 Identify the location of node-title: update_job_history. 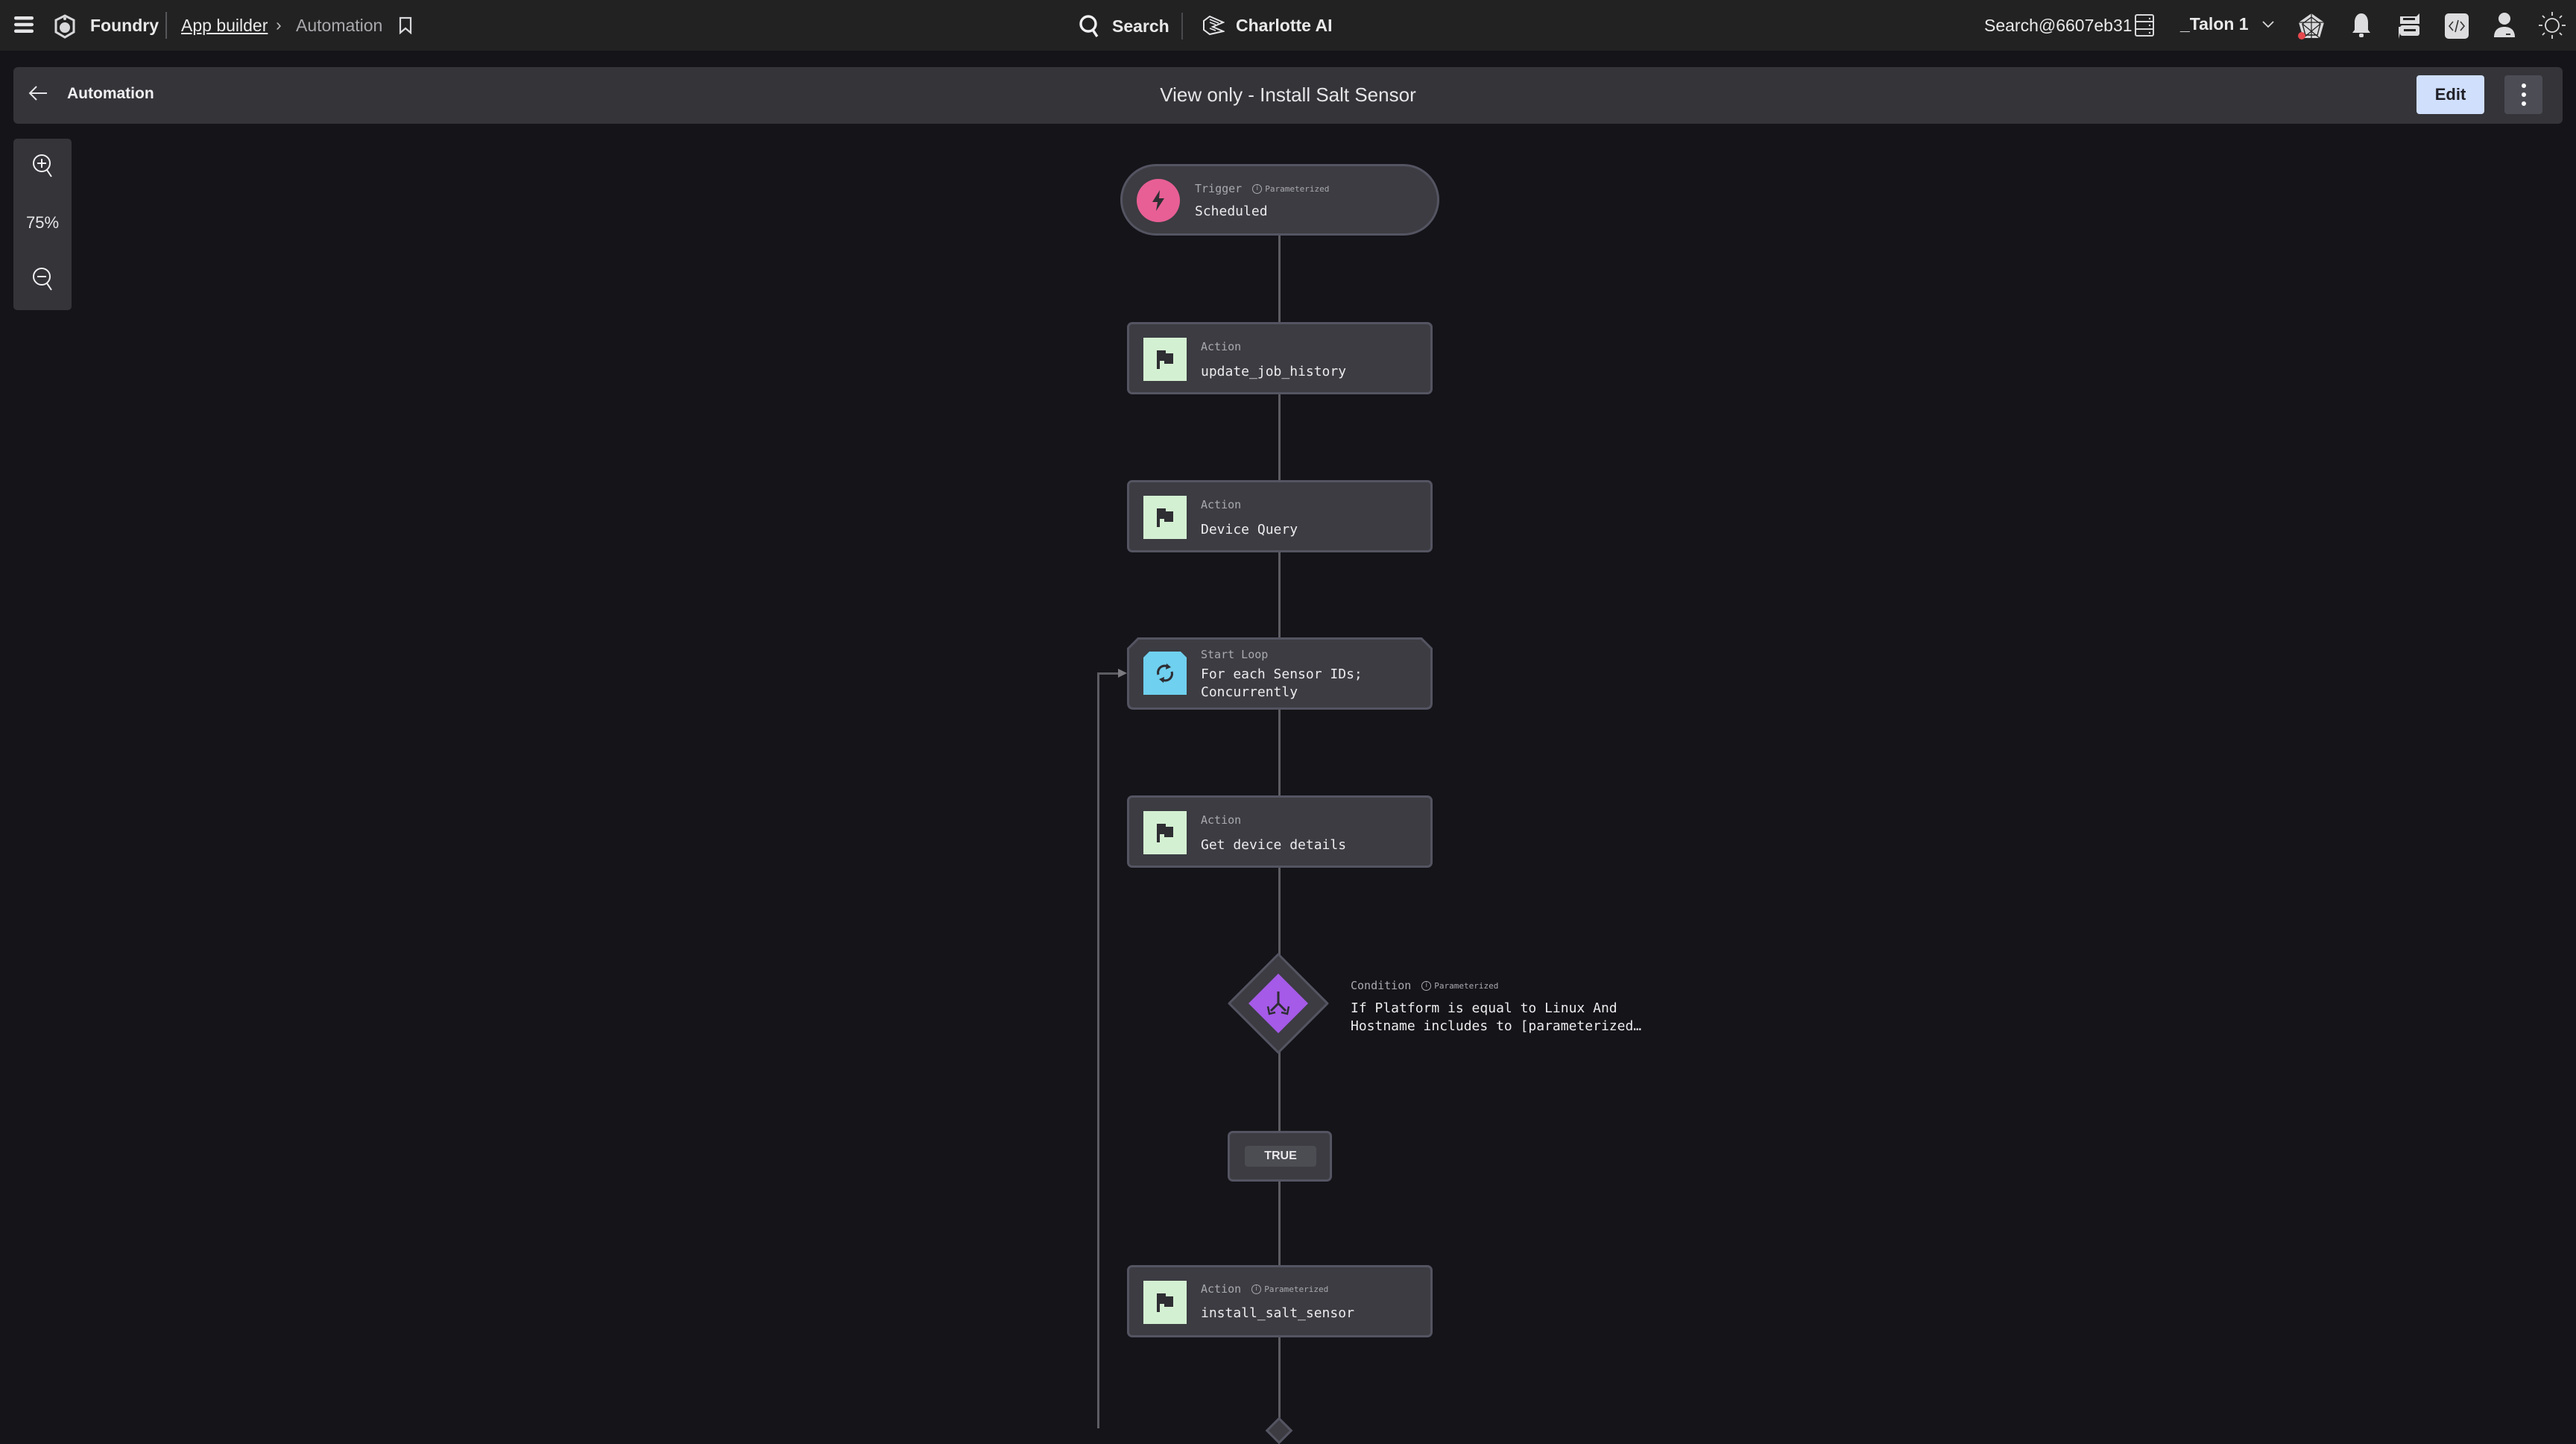
(1274, 372).